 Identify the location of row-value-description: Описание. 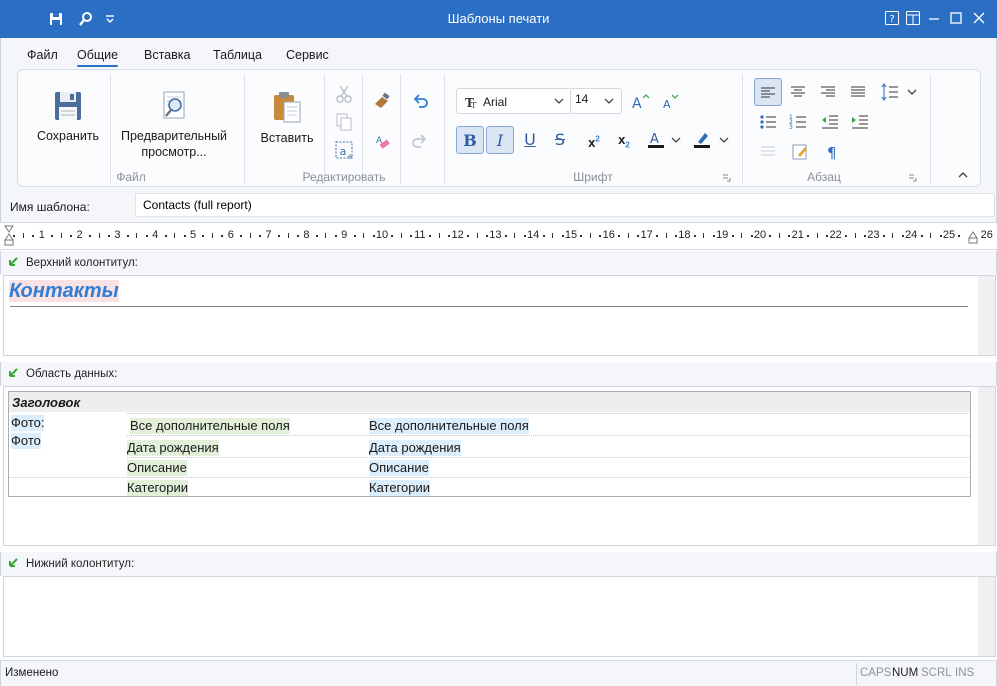
(399, 468).